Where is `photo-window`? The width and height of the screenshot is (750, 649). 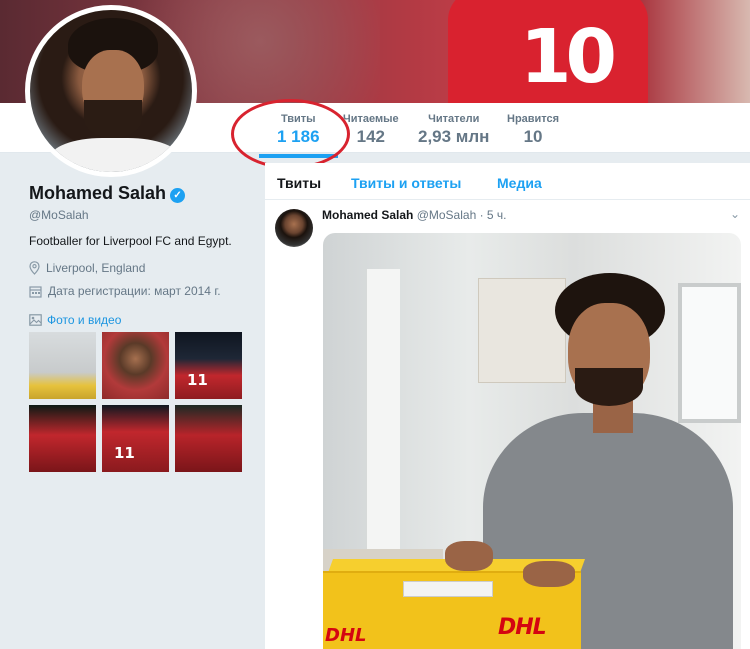 photo-window is located at coordinates (709, 353).